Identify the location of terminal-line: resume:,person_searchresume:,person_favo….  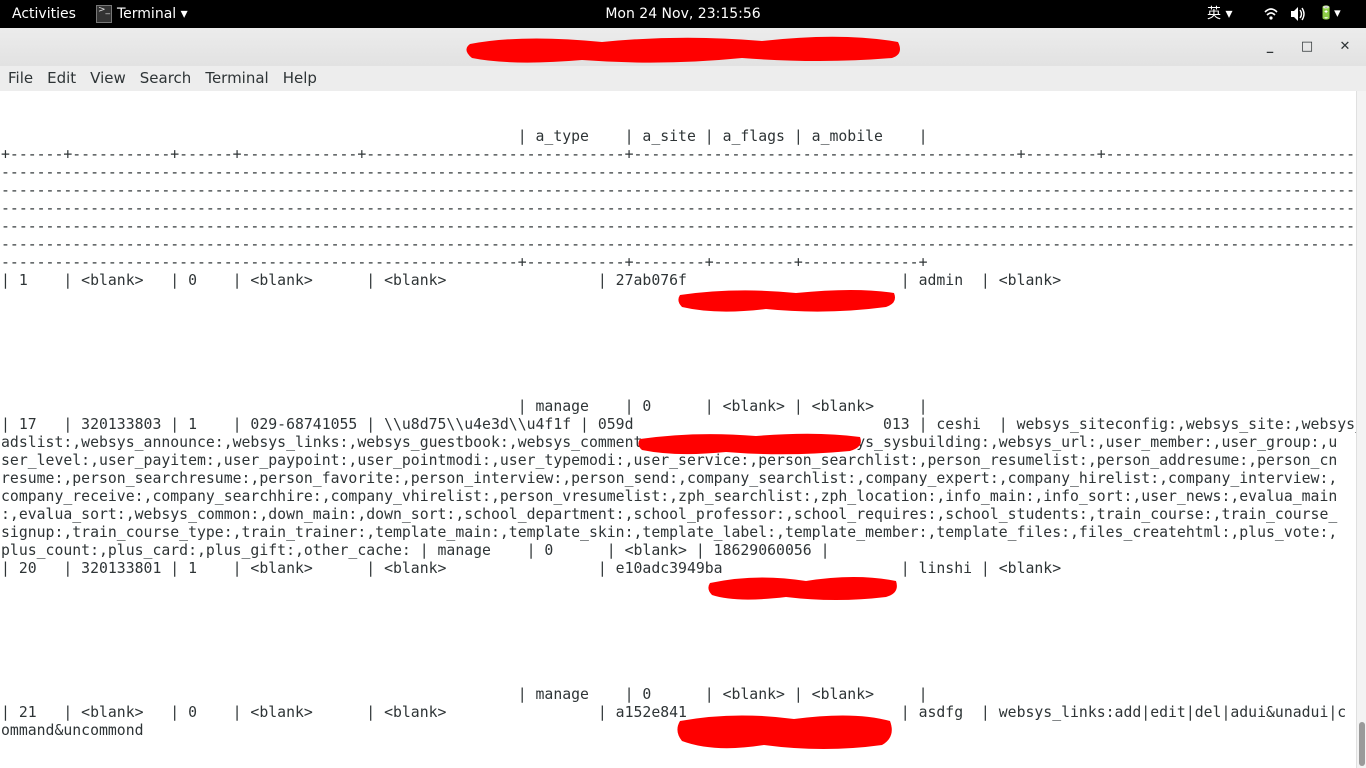
(669, 478).